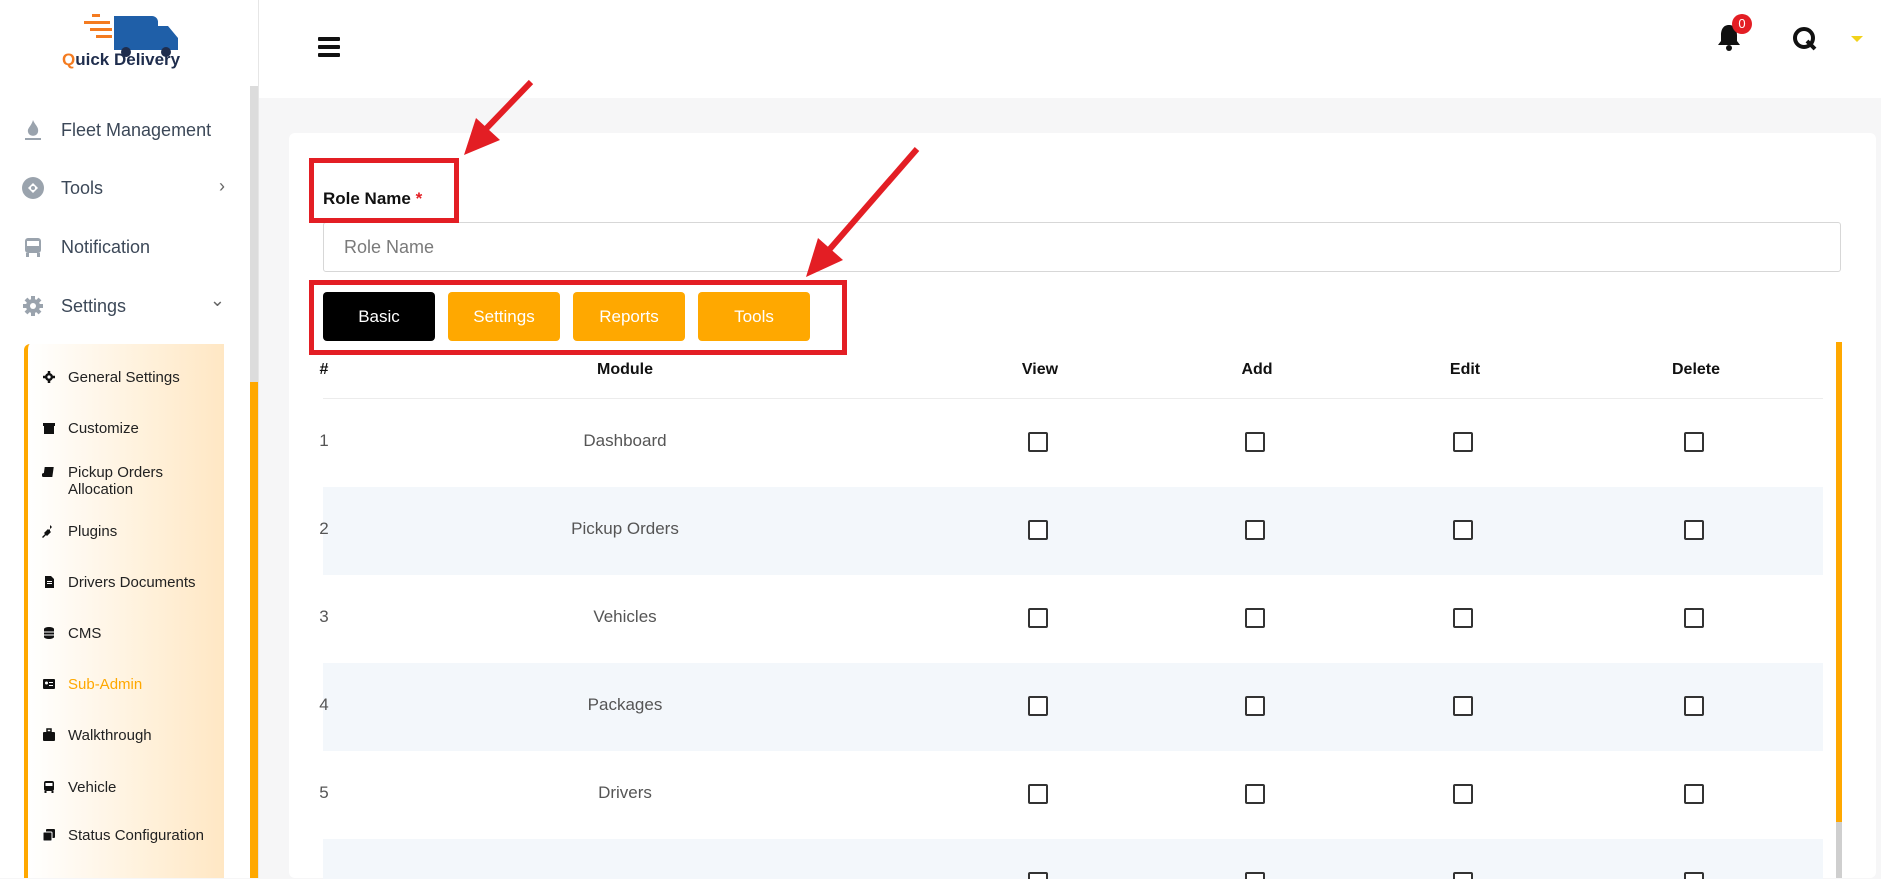 Image resolution: width=1881 pixels, height=879 pixels. I want to click on submenu-item-drivers-documents: Drivers Documents, so click(129, 582).